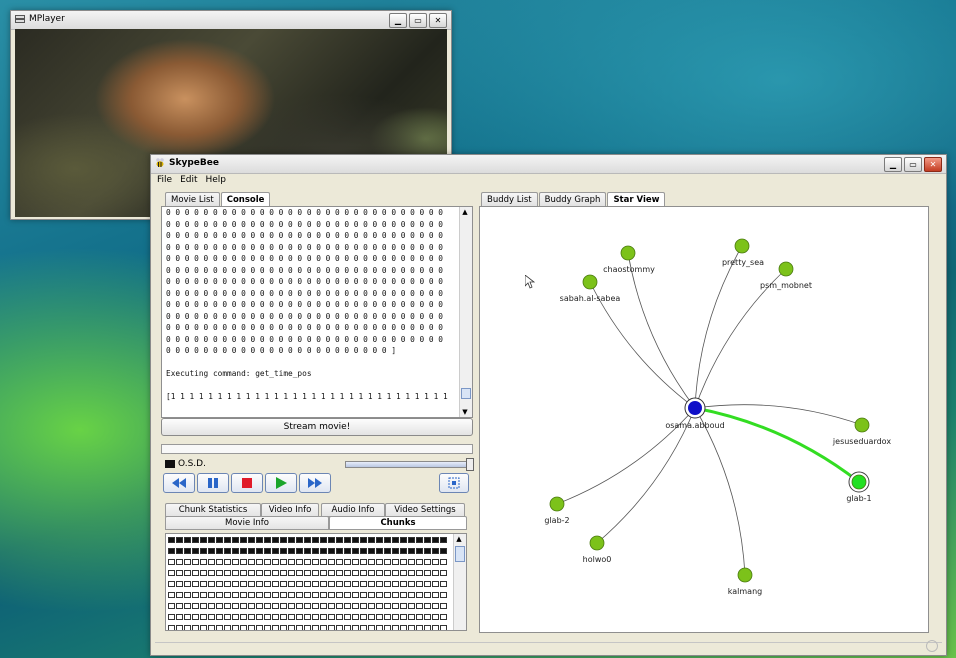  I want to click on chunk-row, so click(317, 618).